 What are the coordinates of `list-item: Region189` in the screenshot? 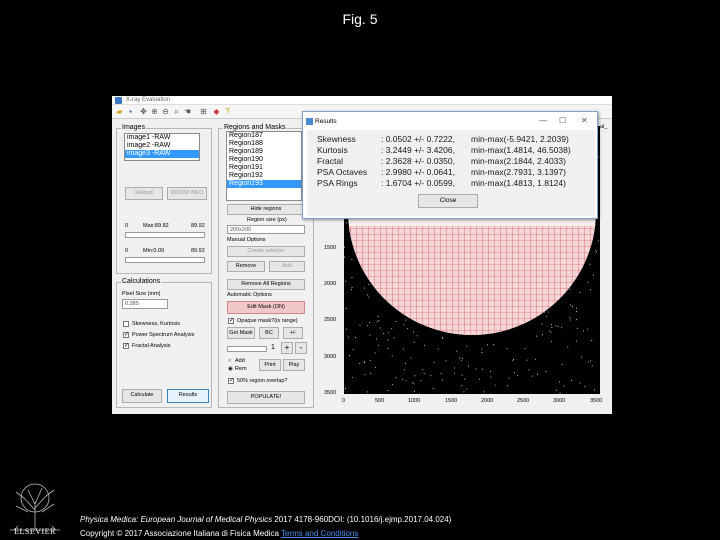 It's located at (264, 152).